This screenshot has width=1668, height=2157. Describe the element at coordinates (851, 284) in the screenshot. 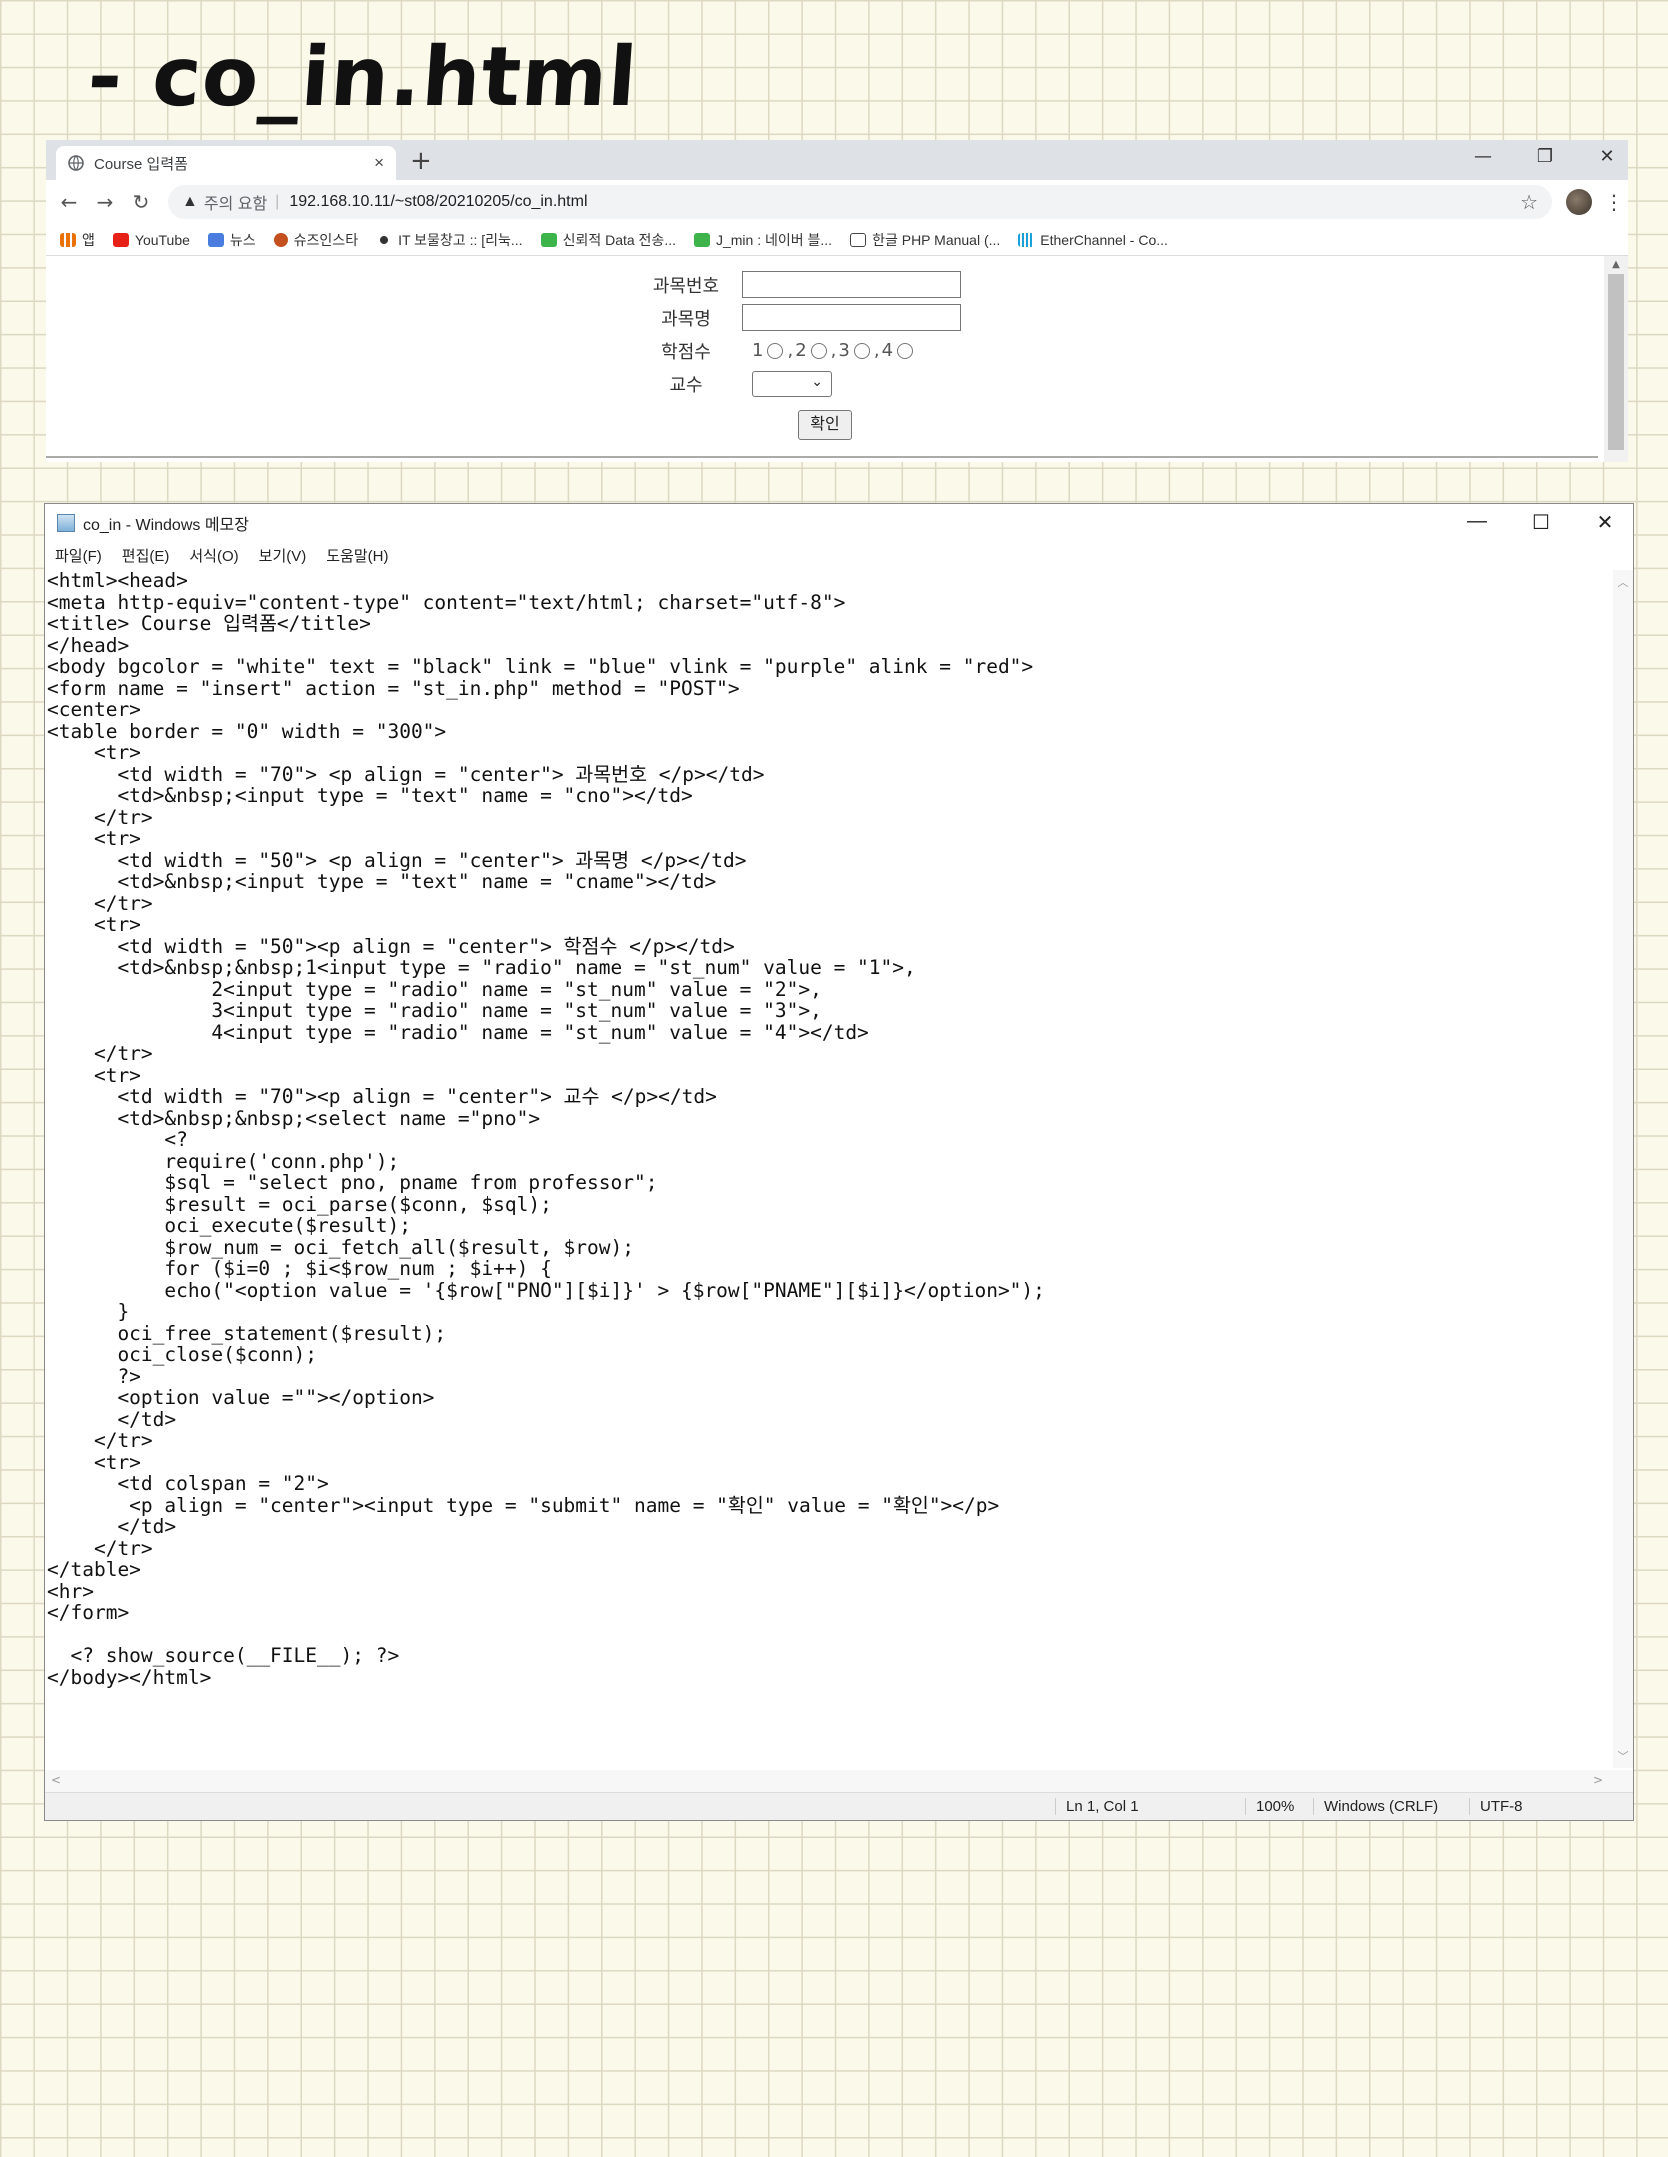

I see `course-number-input` at that location.